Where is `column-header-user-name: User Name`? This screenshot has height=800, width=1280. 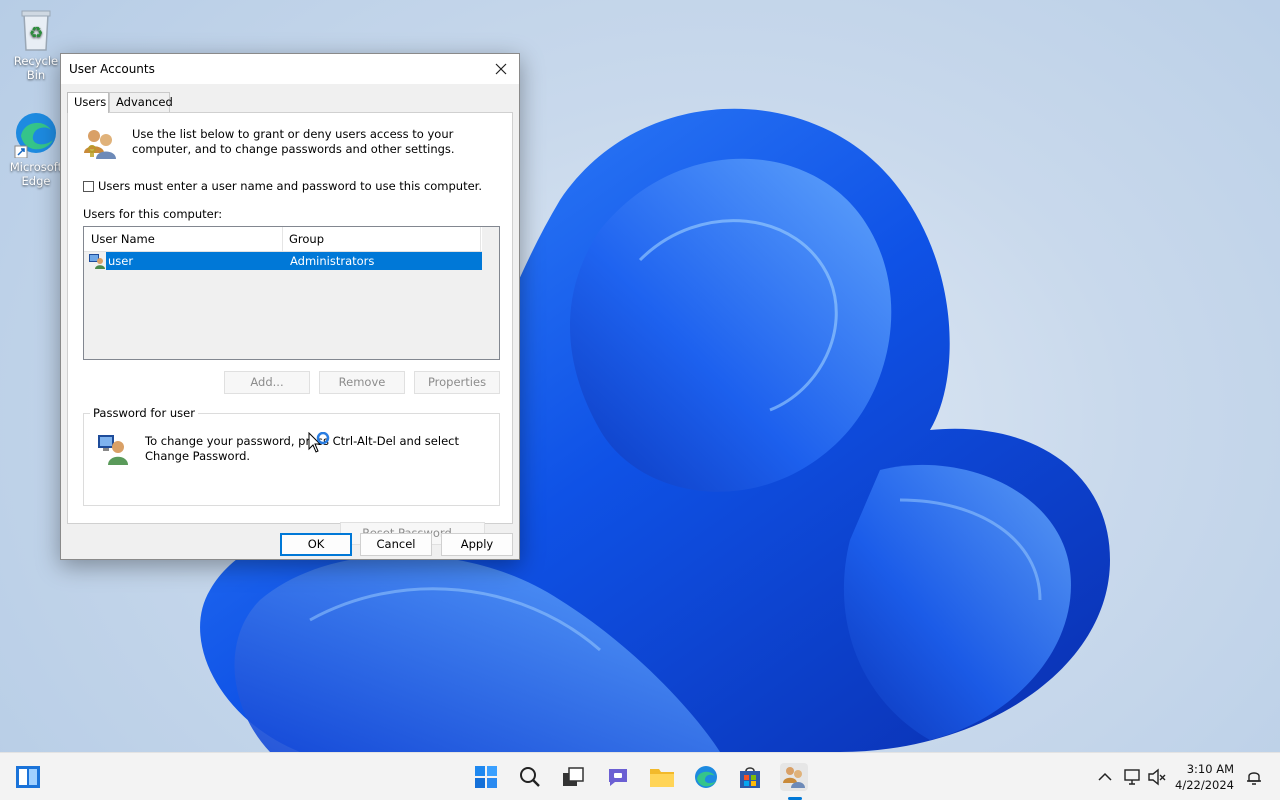 column-header-user-name: User Name is located at coordinates (123, 239).